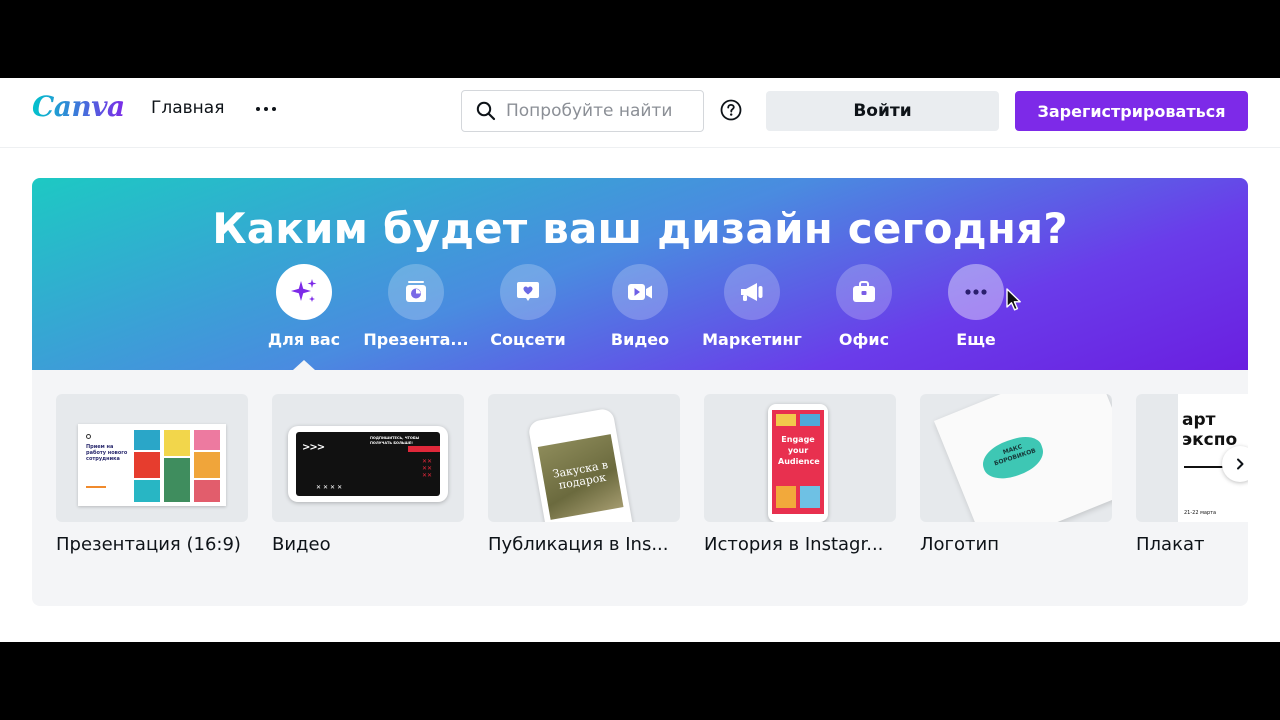 This screenshot has width=1280, height=720. Describe the element at coordinates (640, 228) in the screenshot. I see `hero-title: Каким будет ваш дизайн сегодня?` at that location.